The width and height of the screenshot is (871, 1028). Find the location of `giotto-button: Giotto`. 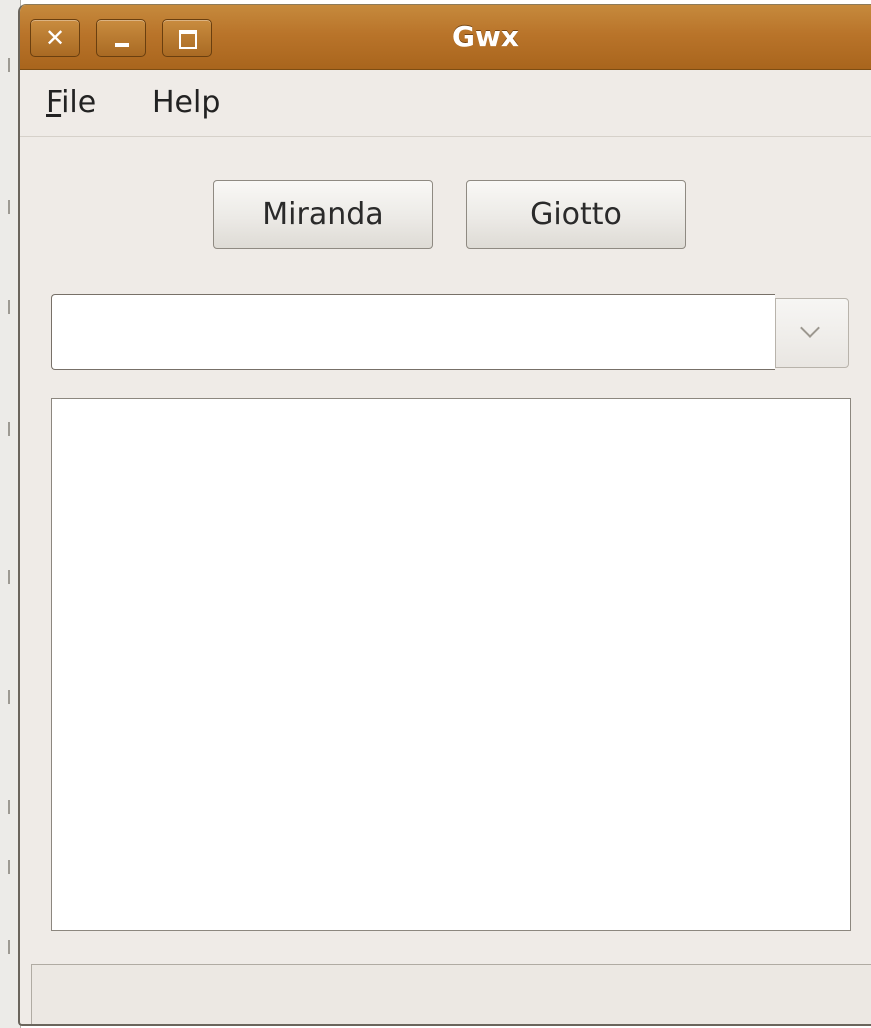

giotto-button: Giotto is located at coordinates (576, 214).